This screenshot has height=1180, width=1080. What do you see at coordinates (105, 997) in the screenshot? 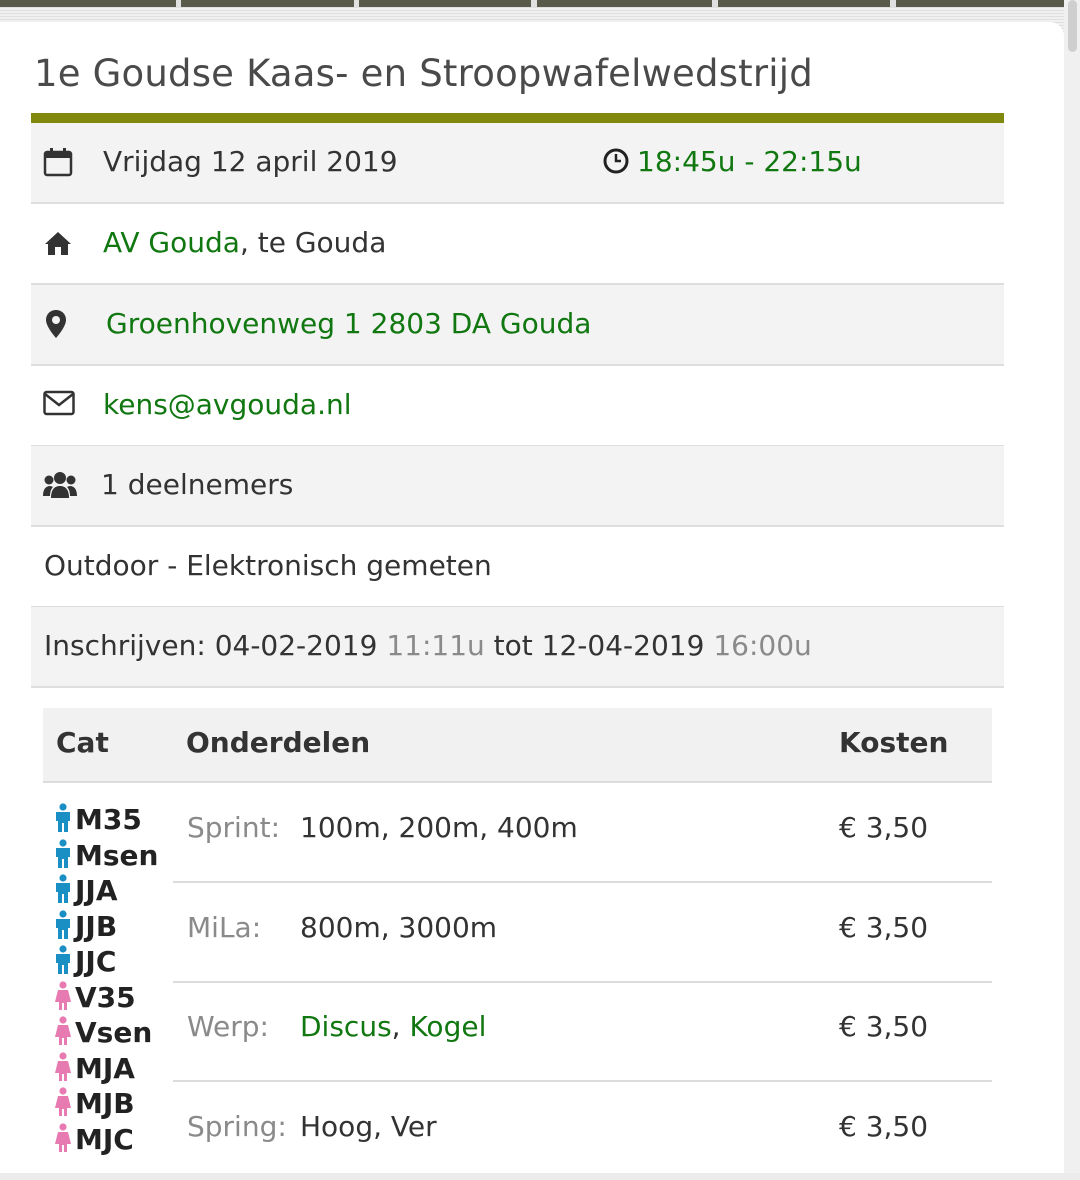
I see `category-label: V35` at bounding box center [105, 997].